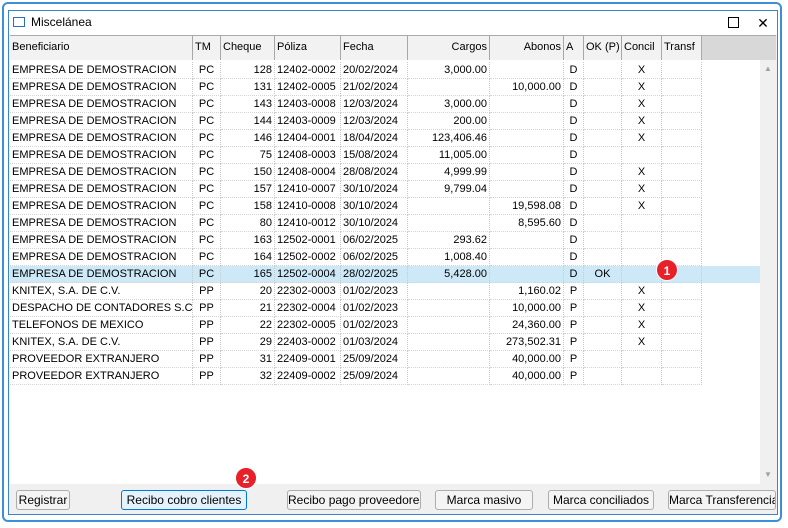 The width and height of the screenshot is (788, 528). Describe the element at coordinates (248, 240) in the screenshot. I see `cell-cheque: 163` at that location.